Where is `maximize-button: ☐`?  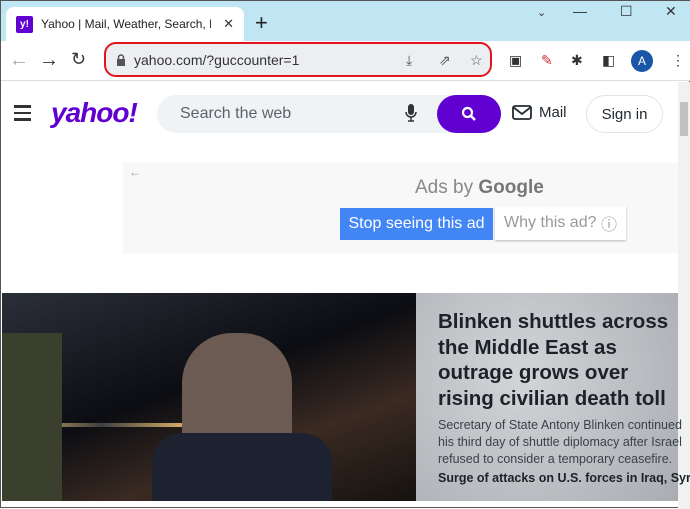
maximize-button: ☐ is located at coordinates (626, 11).